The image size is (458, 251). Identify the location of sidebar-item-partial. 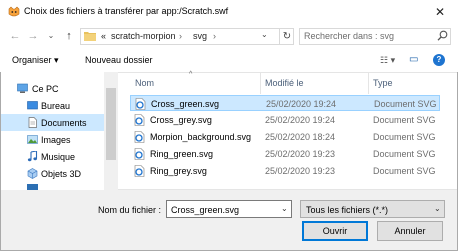
(57, 187).